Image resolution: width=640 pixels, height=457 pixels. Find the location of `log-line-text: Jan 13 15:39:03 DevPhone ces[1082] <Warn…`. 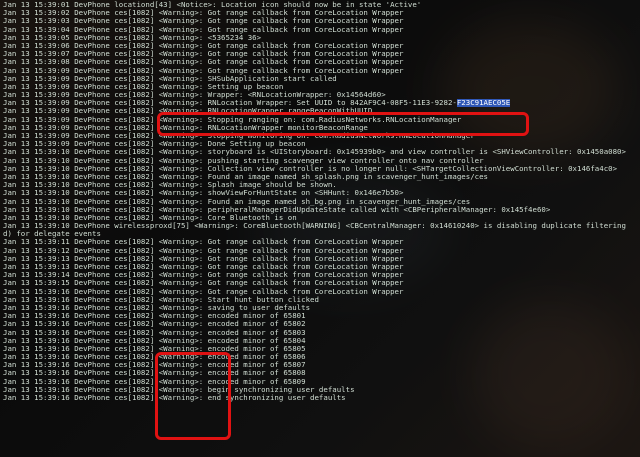

log-line-text: Jan 13 15:39:03 DevPhone ces[1082] <Warn… is located at coordinates (203, 21).